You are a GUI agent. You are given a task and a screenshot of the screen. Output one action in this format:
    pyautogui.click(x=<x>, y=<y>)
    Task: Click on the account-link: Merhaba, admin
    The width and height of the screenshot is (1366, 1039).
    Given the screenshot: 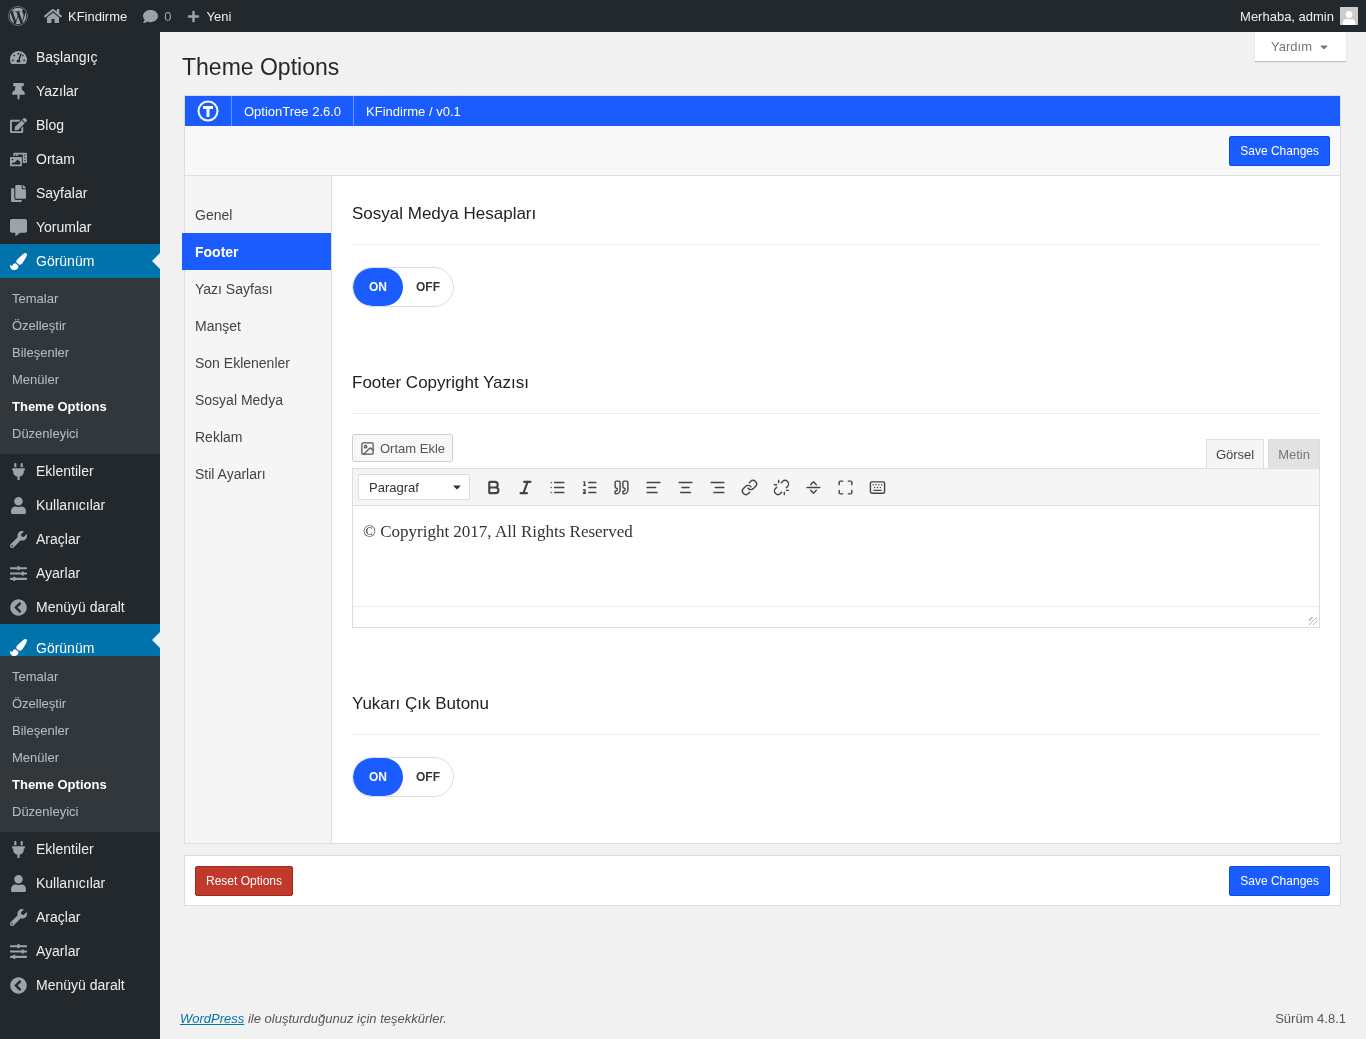 What is the action you would take?
    pyautogui.click(x=1299, y=16)
    